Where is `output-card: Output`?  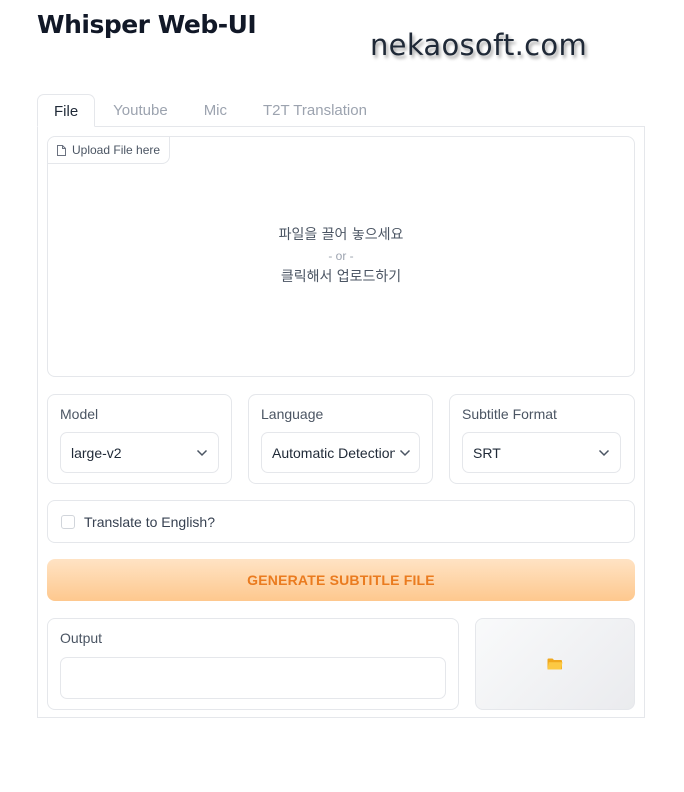
output-card: Output is located at coordinates (253, 664).